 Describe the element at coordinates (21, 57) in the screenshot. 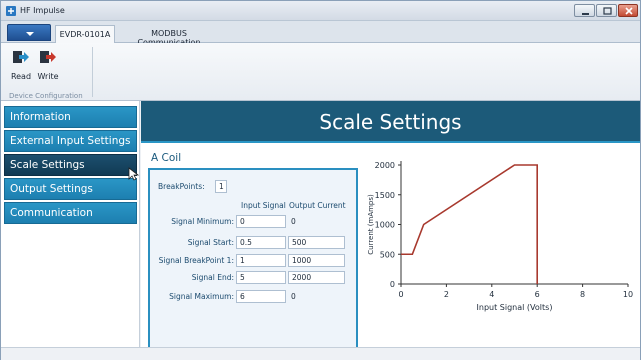

I see `read-arrow-icon` at that location.